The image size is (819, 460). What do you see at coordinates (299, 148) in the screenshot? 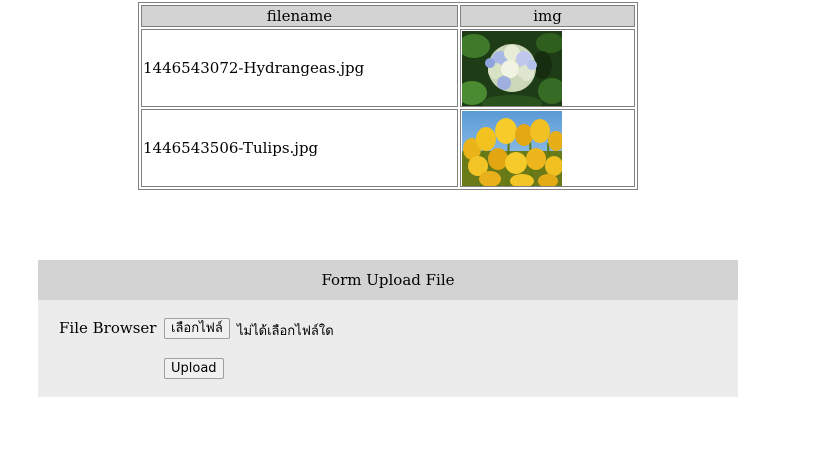
I see `filename-cell: 1446543506-Tulips.jpg` at bounding box center [299, 148].